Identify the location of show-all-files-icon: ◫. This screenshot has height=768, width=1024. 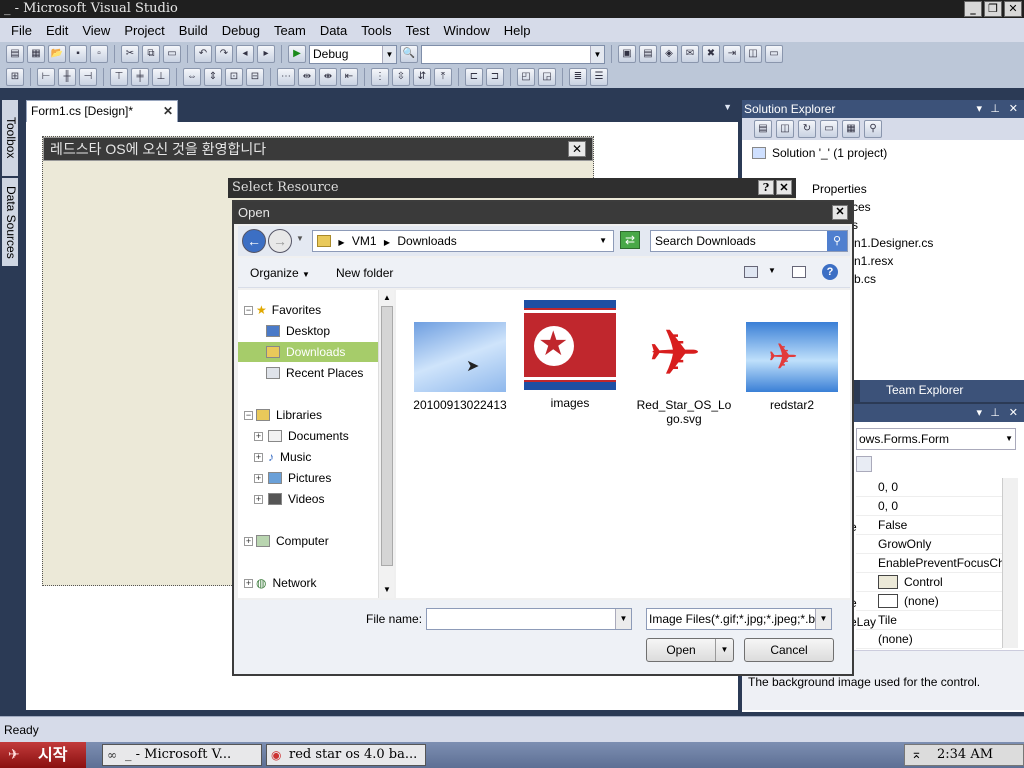
(785, 129).